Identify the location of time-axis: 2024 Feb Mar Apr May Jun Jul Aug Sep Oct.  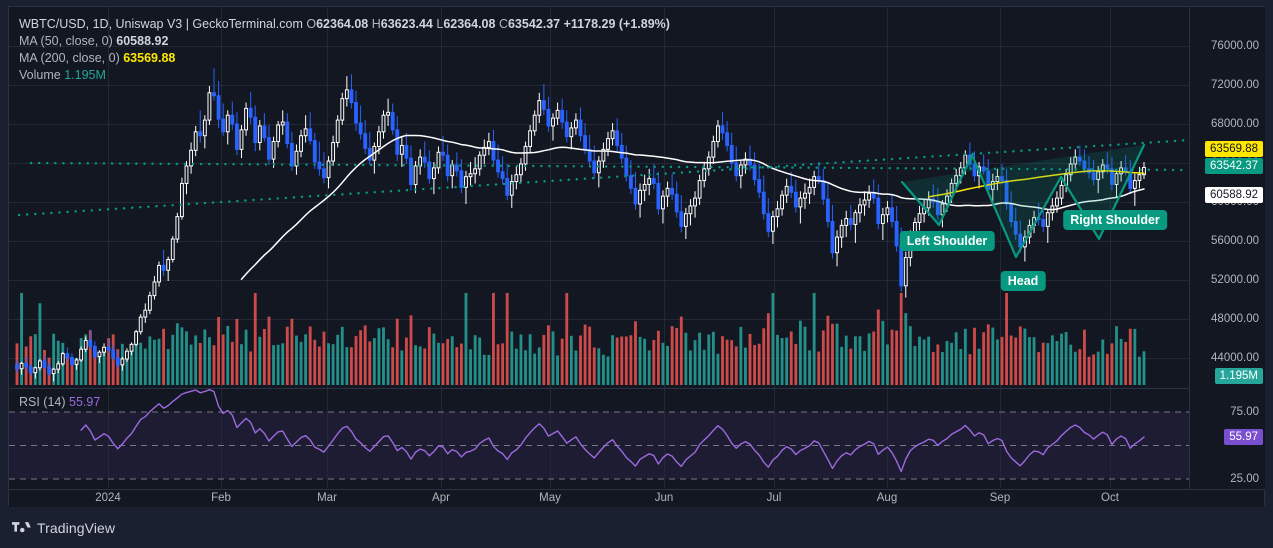
(636, 498).